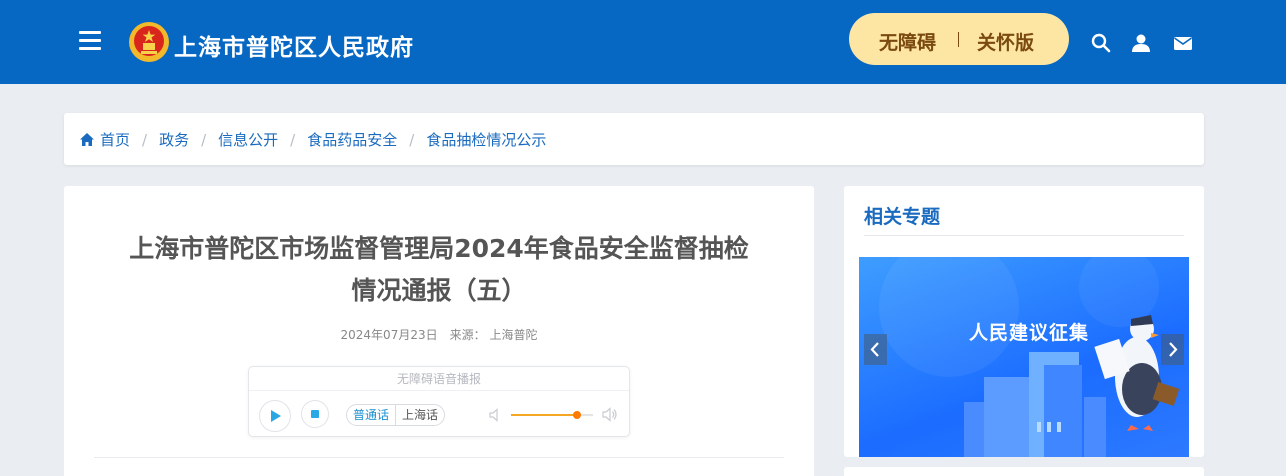 The height and width of the screenshot is (476, 1286). I want to click on accessibility-button: 无障碍, so click(907, 41).